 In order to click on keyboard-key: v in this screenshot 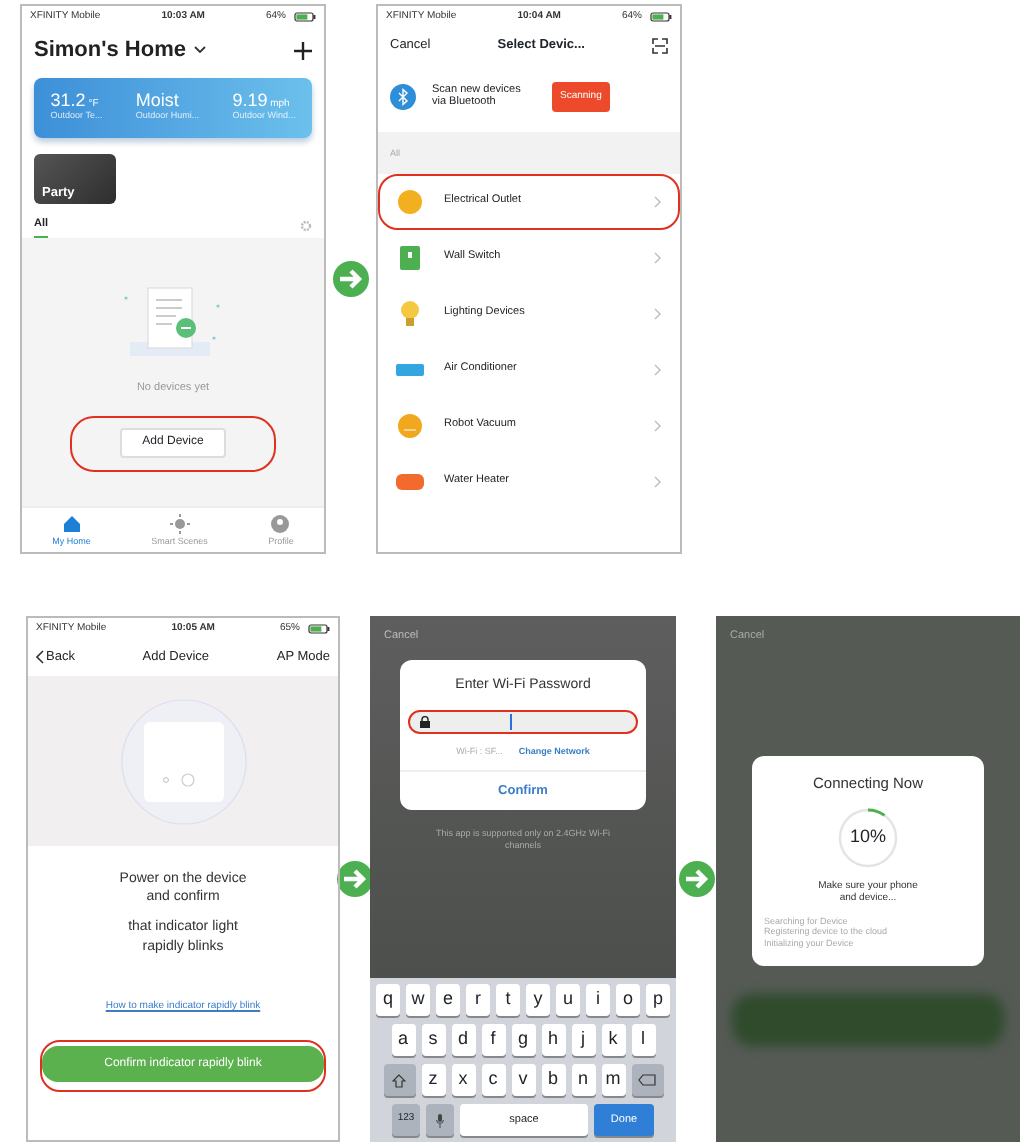, I will do `click(523, 1080)`.